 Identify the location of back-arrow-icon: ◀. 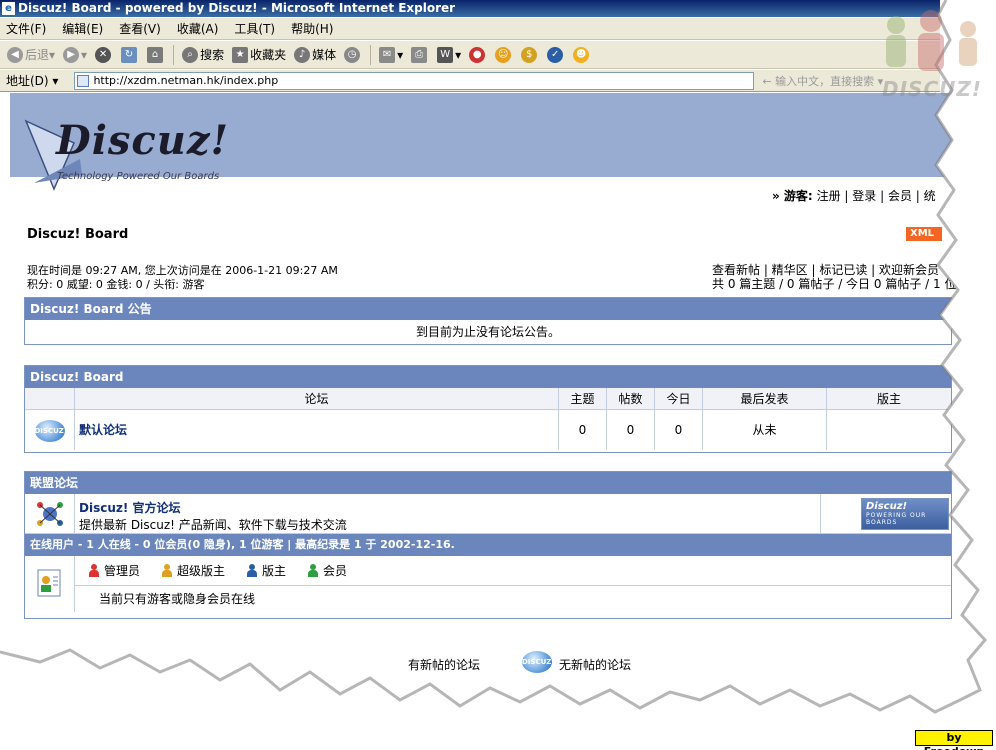
(15, 54).